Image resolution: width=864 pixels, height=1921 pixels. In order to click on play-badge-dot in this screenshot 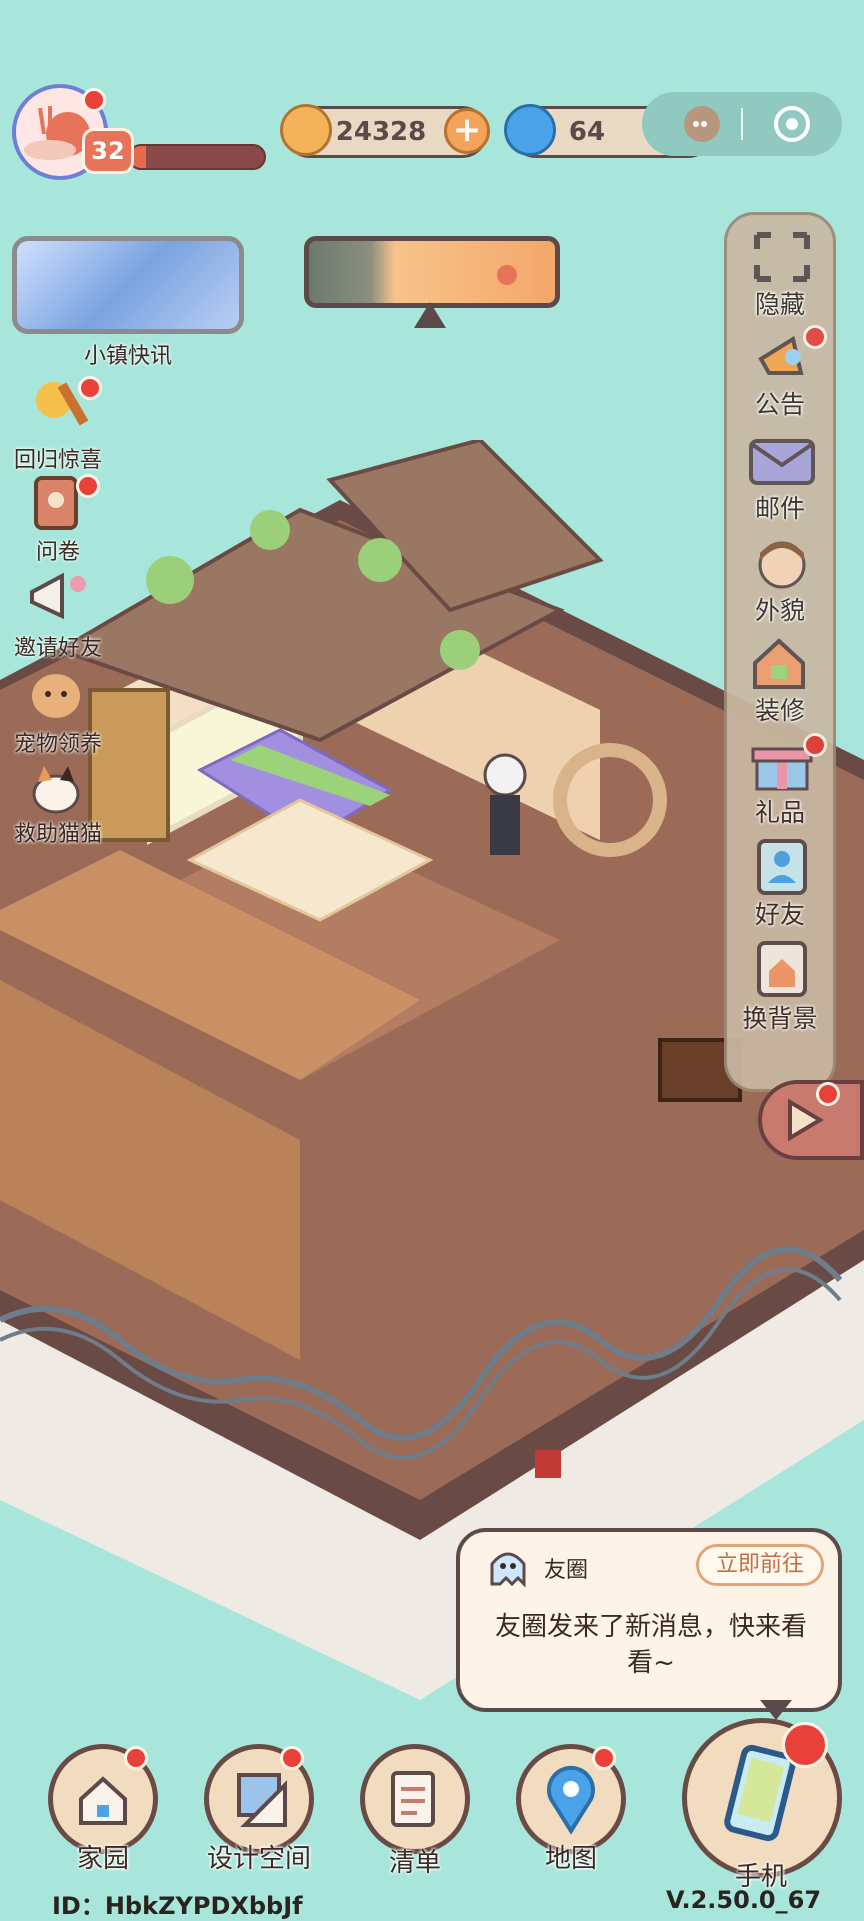, I will do `click(828, 1094)`.